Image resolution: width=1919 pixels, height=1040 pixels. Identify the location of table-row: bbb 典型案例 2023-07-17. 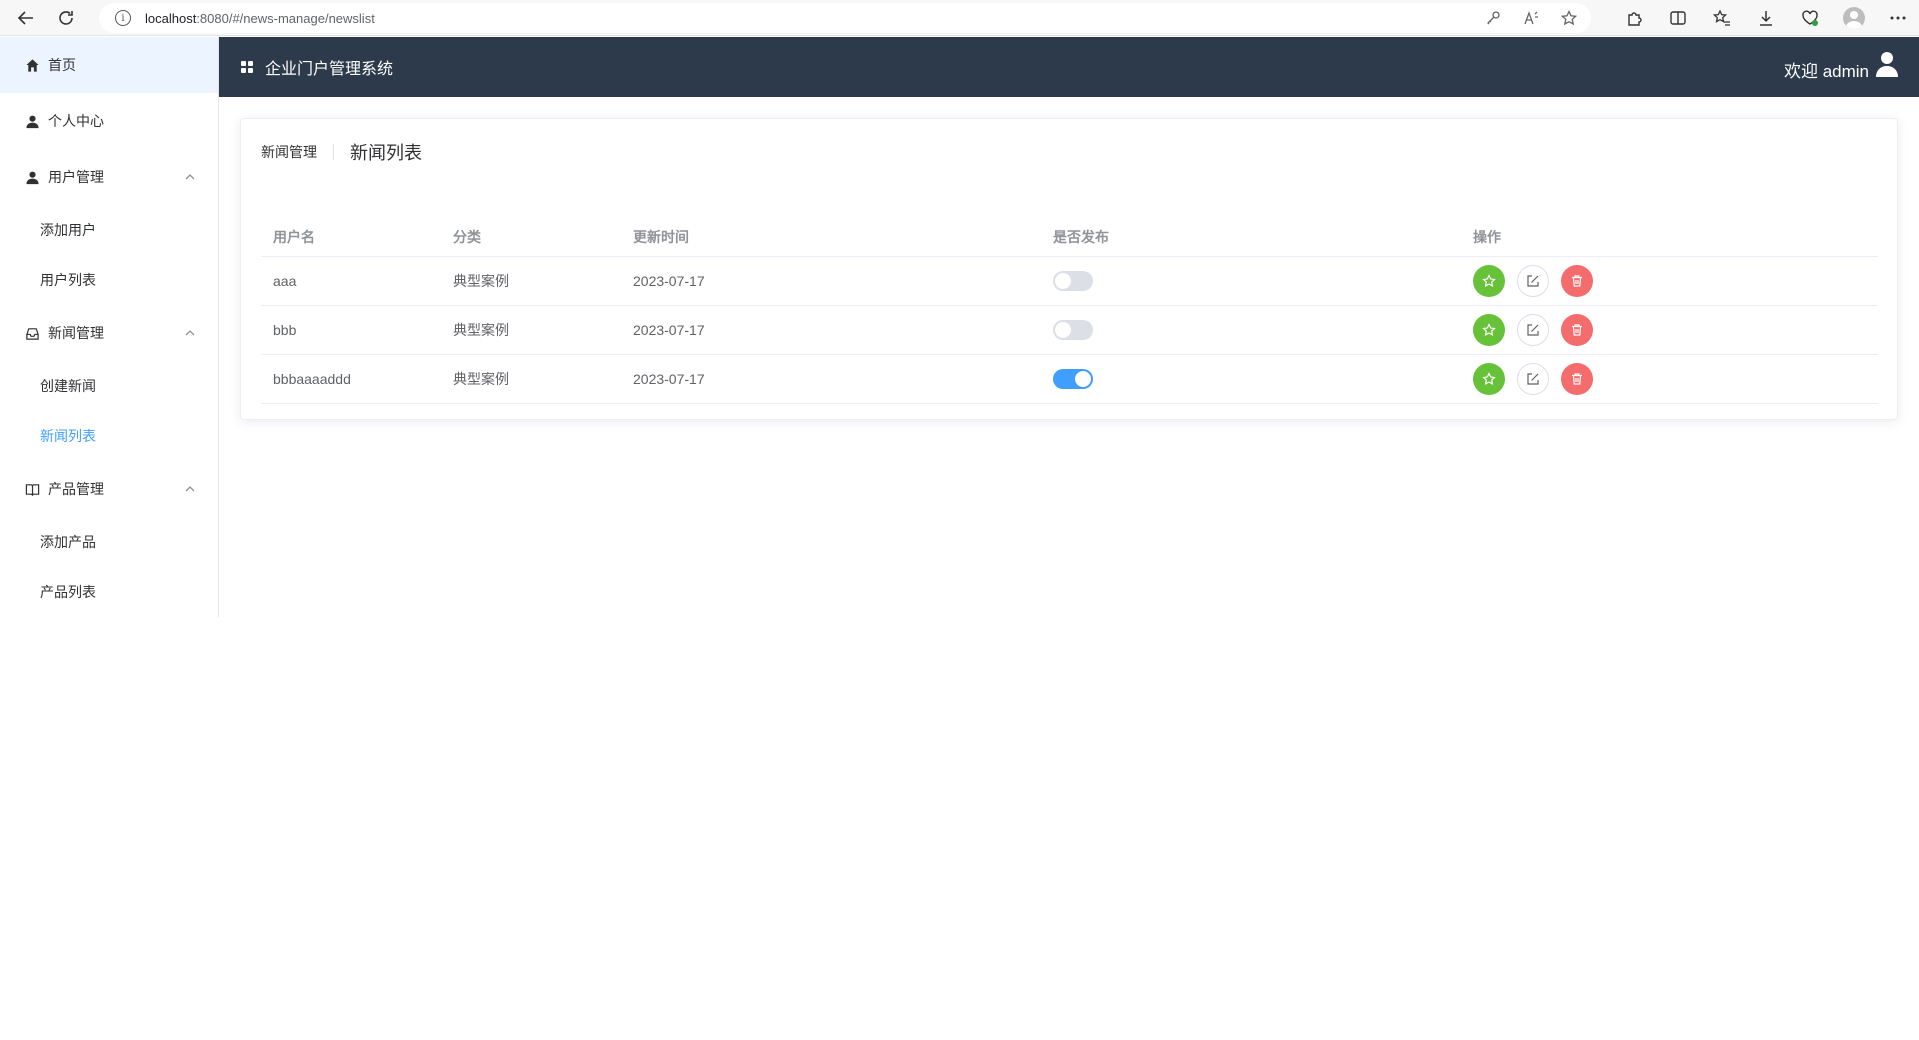
(1069, 330).